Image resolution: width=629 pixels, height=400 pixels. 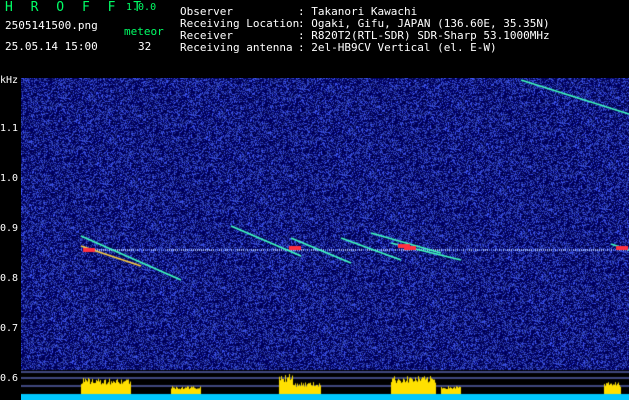 I want to click on date-time: 25.05.14 15:00, so click(x=51, y=46).